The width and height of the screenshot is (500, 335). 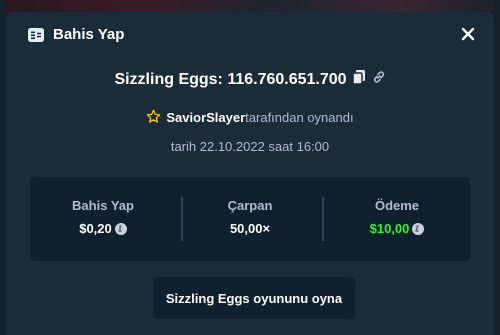 I want to click on stat-payout: Ödeme $10,00, so click(x=397, y=219).